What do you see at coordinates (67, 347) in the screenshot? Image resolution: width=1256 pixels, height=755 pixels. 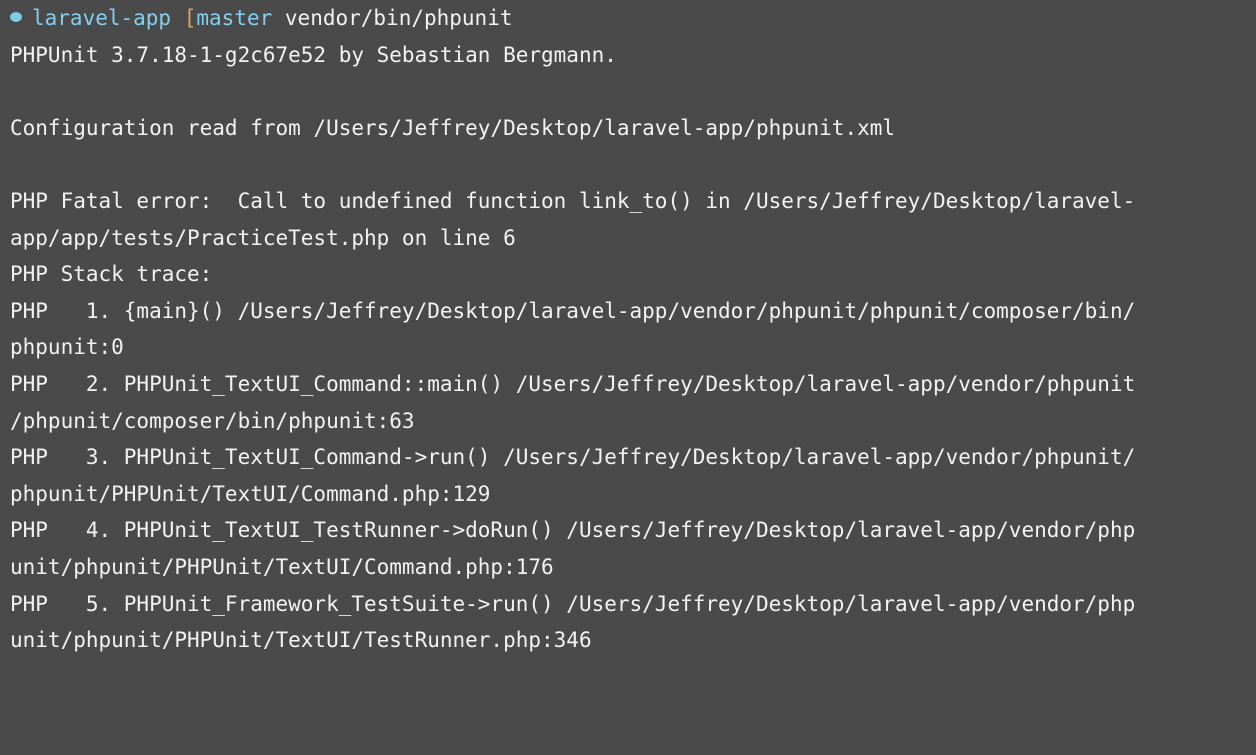 I see `output-line-trace-1-cont: phpunit:0` at bounding box center [67, 347].